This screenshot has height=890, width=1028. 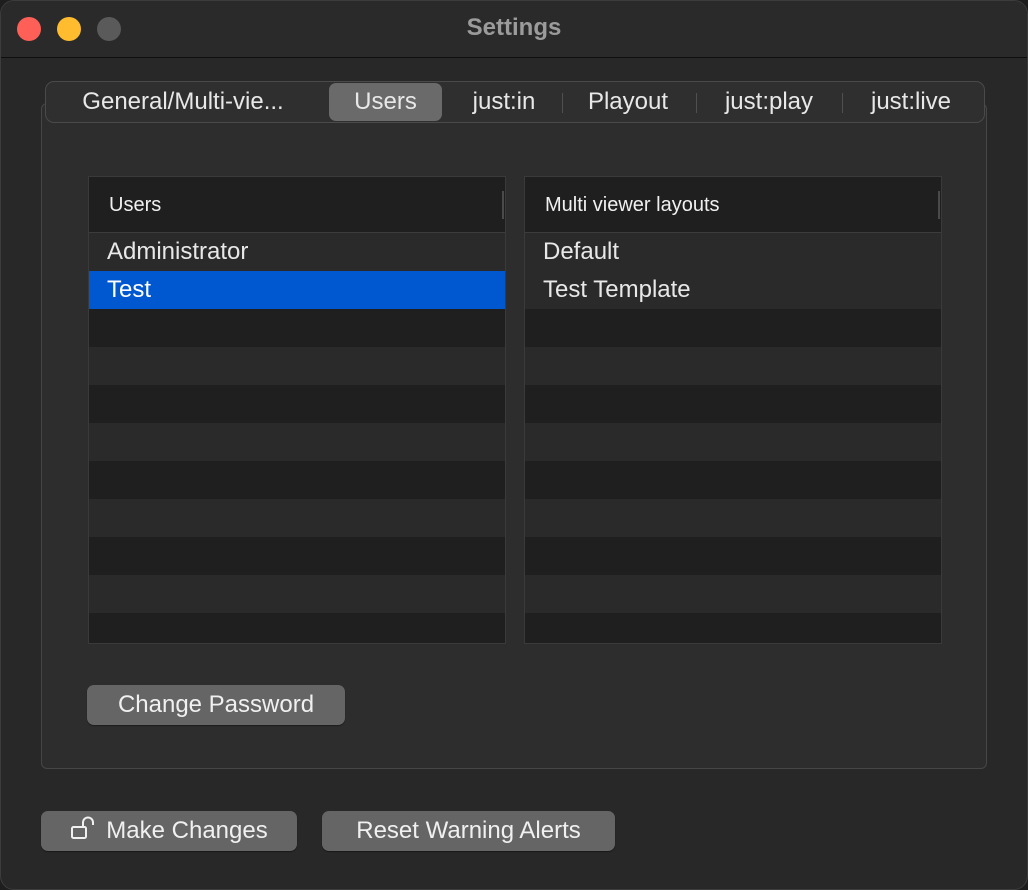 I want to click on tab-users: Users, so click(x=385, y=102).